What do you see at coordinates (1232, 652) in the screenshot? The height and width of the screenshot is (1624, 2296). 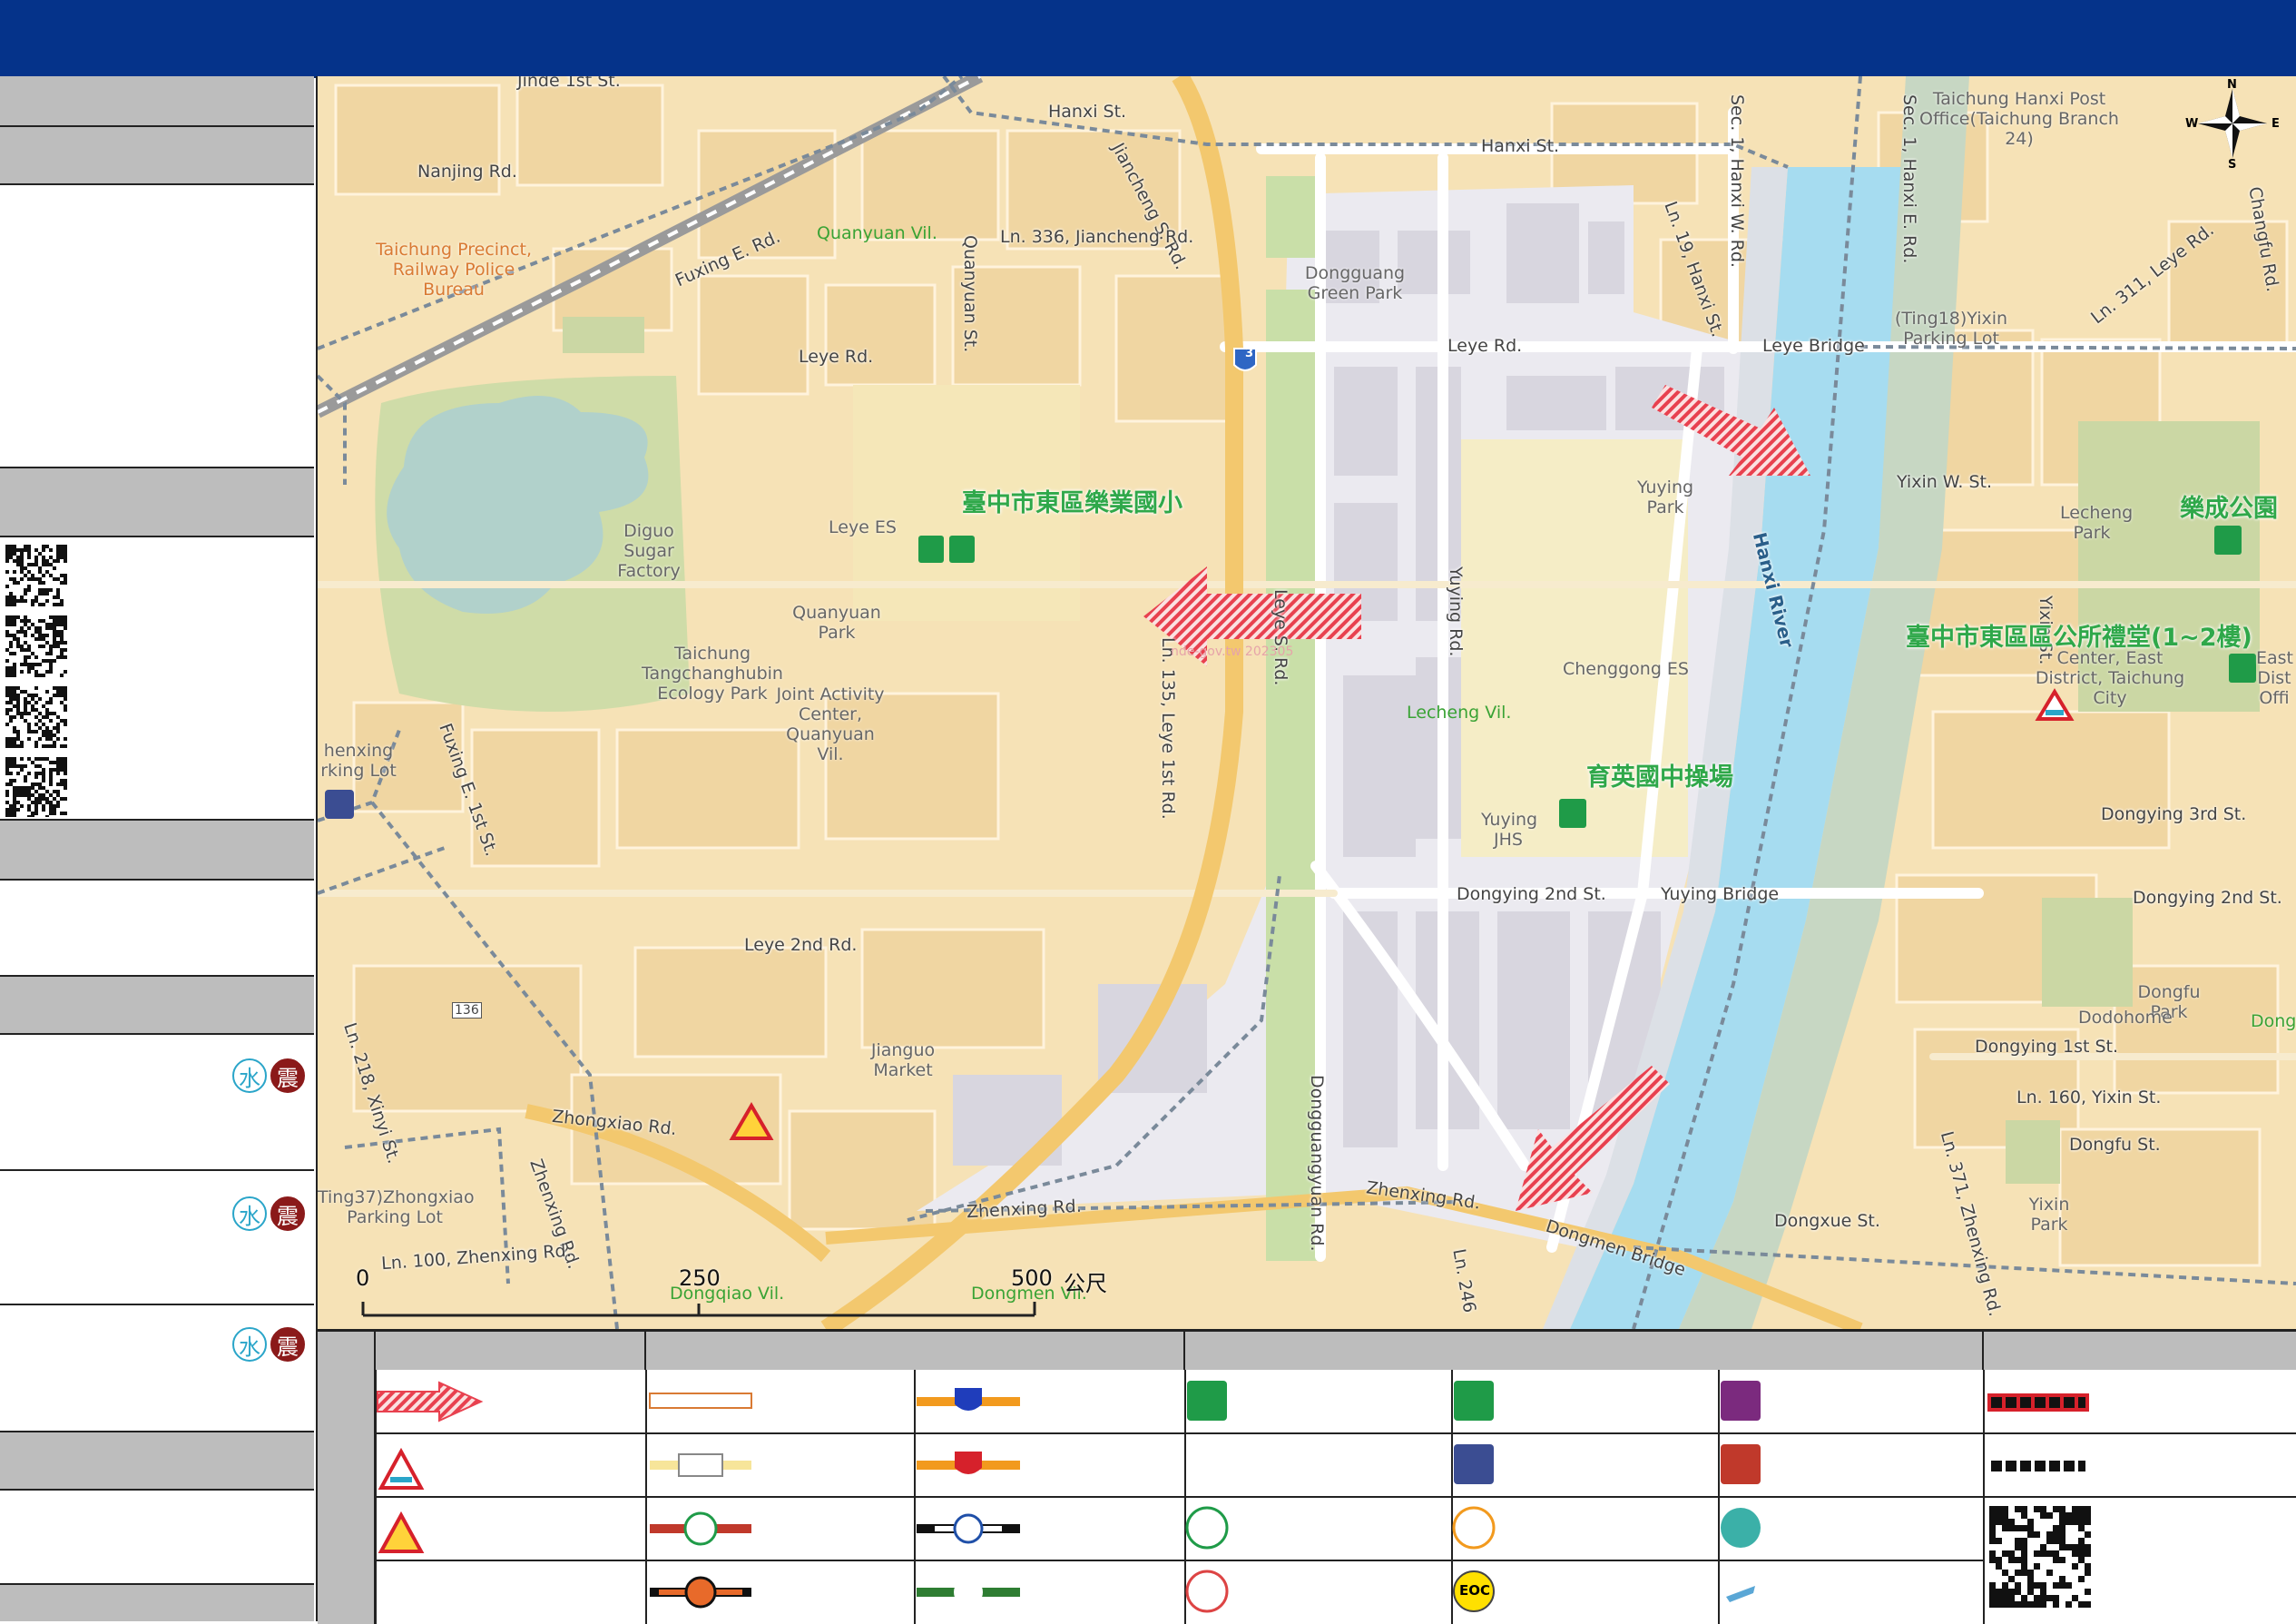 I see `watermark: nde-gov.tw 202305` at bounding box center [1232, 652].